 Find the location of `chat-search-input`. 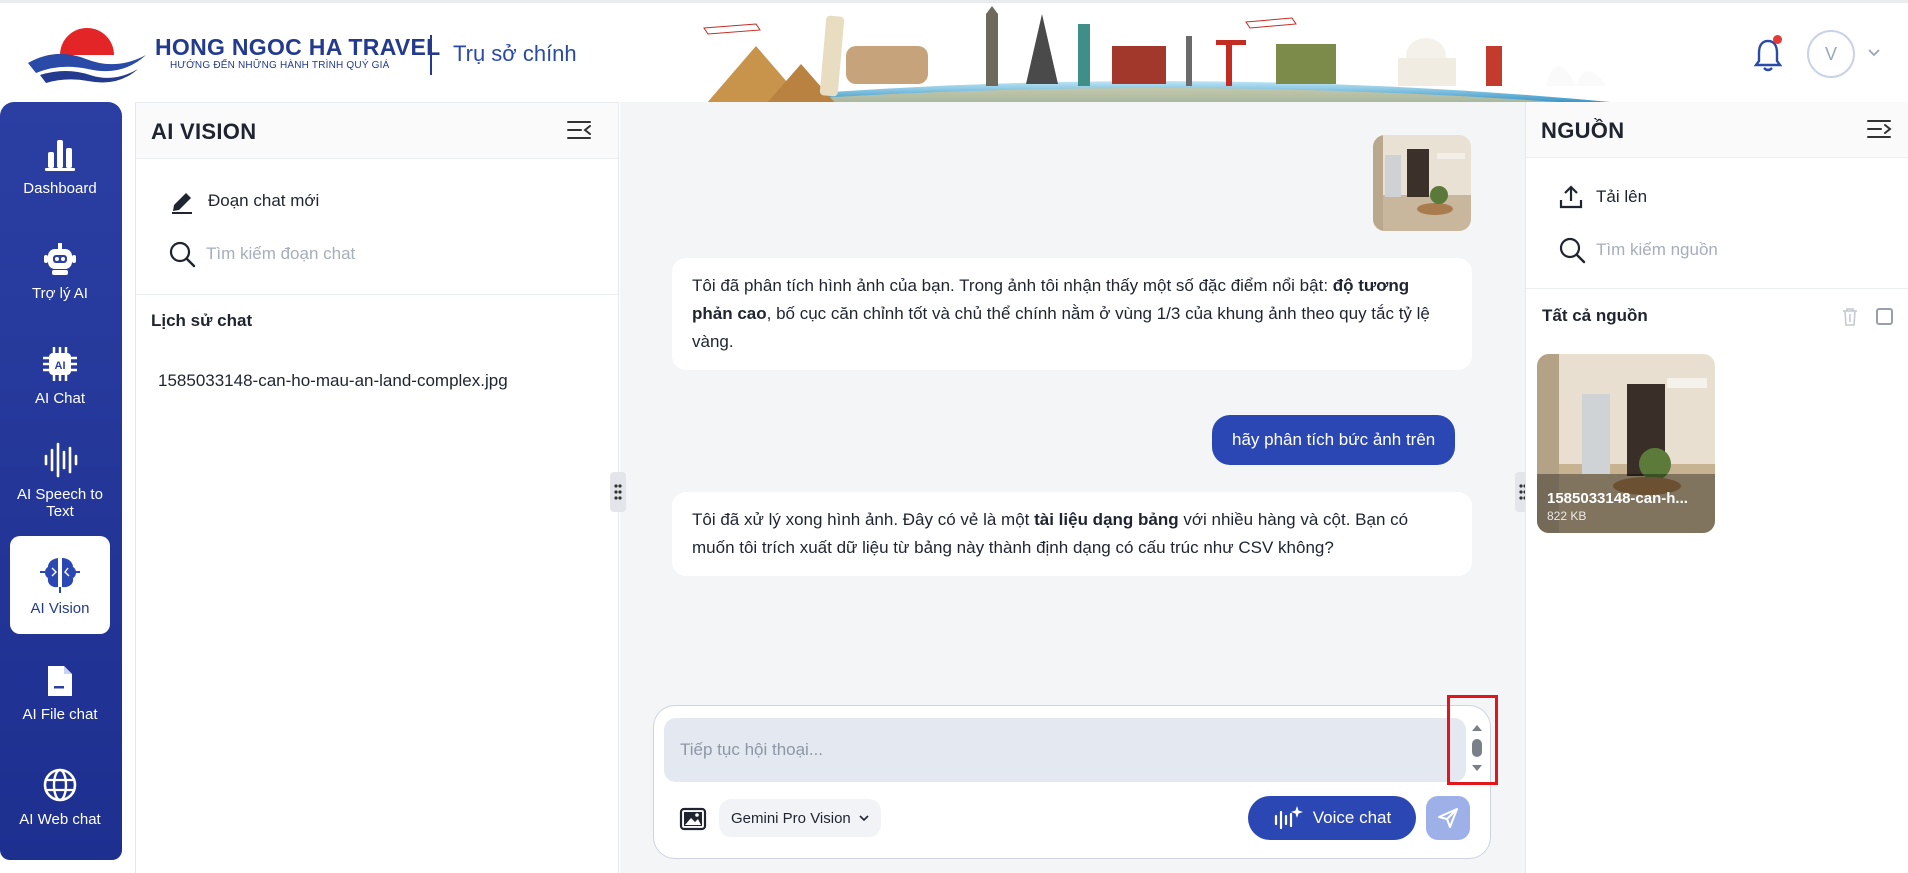

chat-search-input is located at coordinates (396, 254).